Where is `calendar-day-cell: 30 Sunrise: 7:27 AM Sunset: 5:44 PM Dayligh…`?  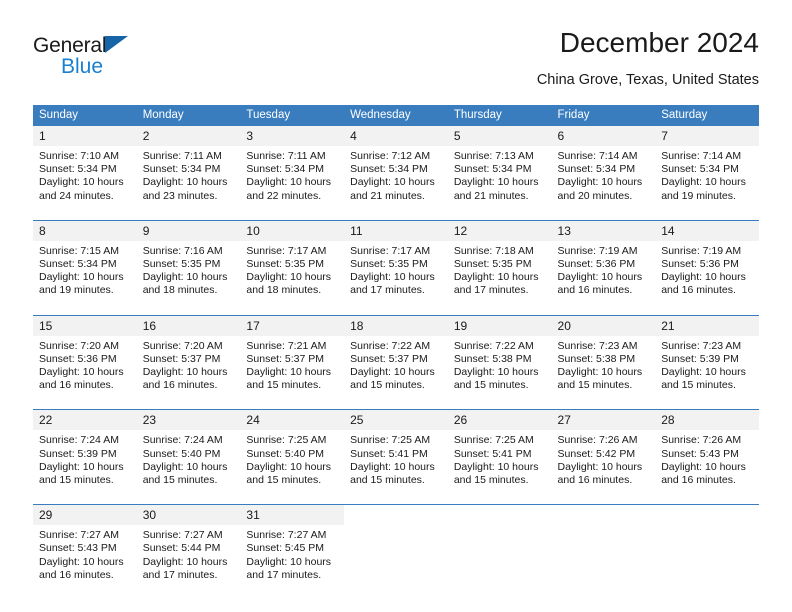
calendar-day-cell: 30 Sunrise: 7:27 AM Sunset: 5:44 PM Dayligh… is located at coordinates (188, 547).